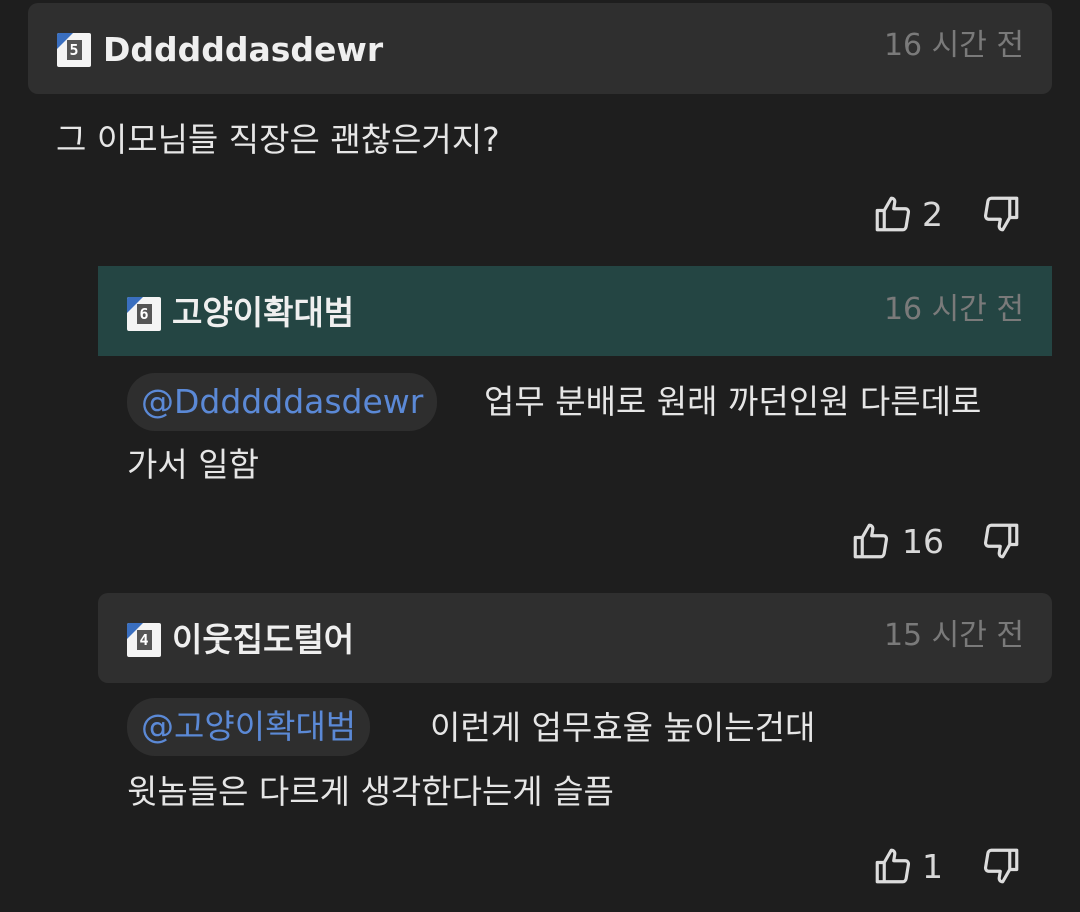 This screenshot has height=912, width=1080. Describe the element at coordinates (278, 139) in the screenshot. I see `comment-text: 그 이모님들 직장은 괜찮은거지?` at that location.